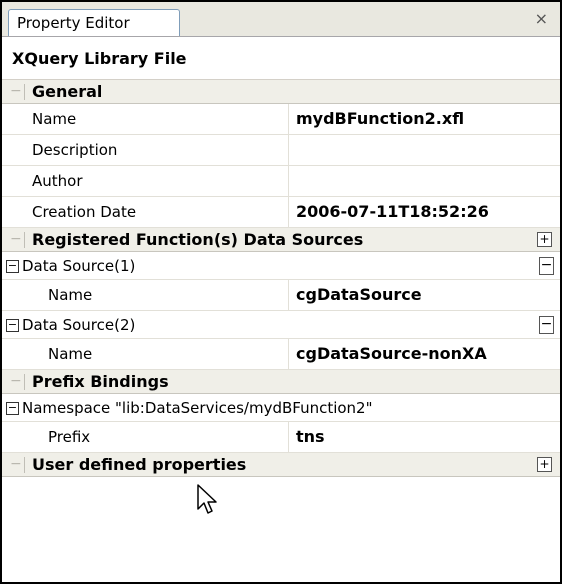 The height and width of the screenshot is (584, 562). Describe the element at coordinates (281, 325) in the screenshot. I see `group-data-source-2: − Data Source(2) −` at that location.